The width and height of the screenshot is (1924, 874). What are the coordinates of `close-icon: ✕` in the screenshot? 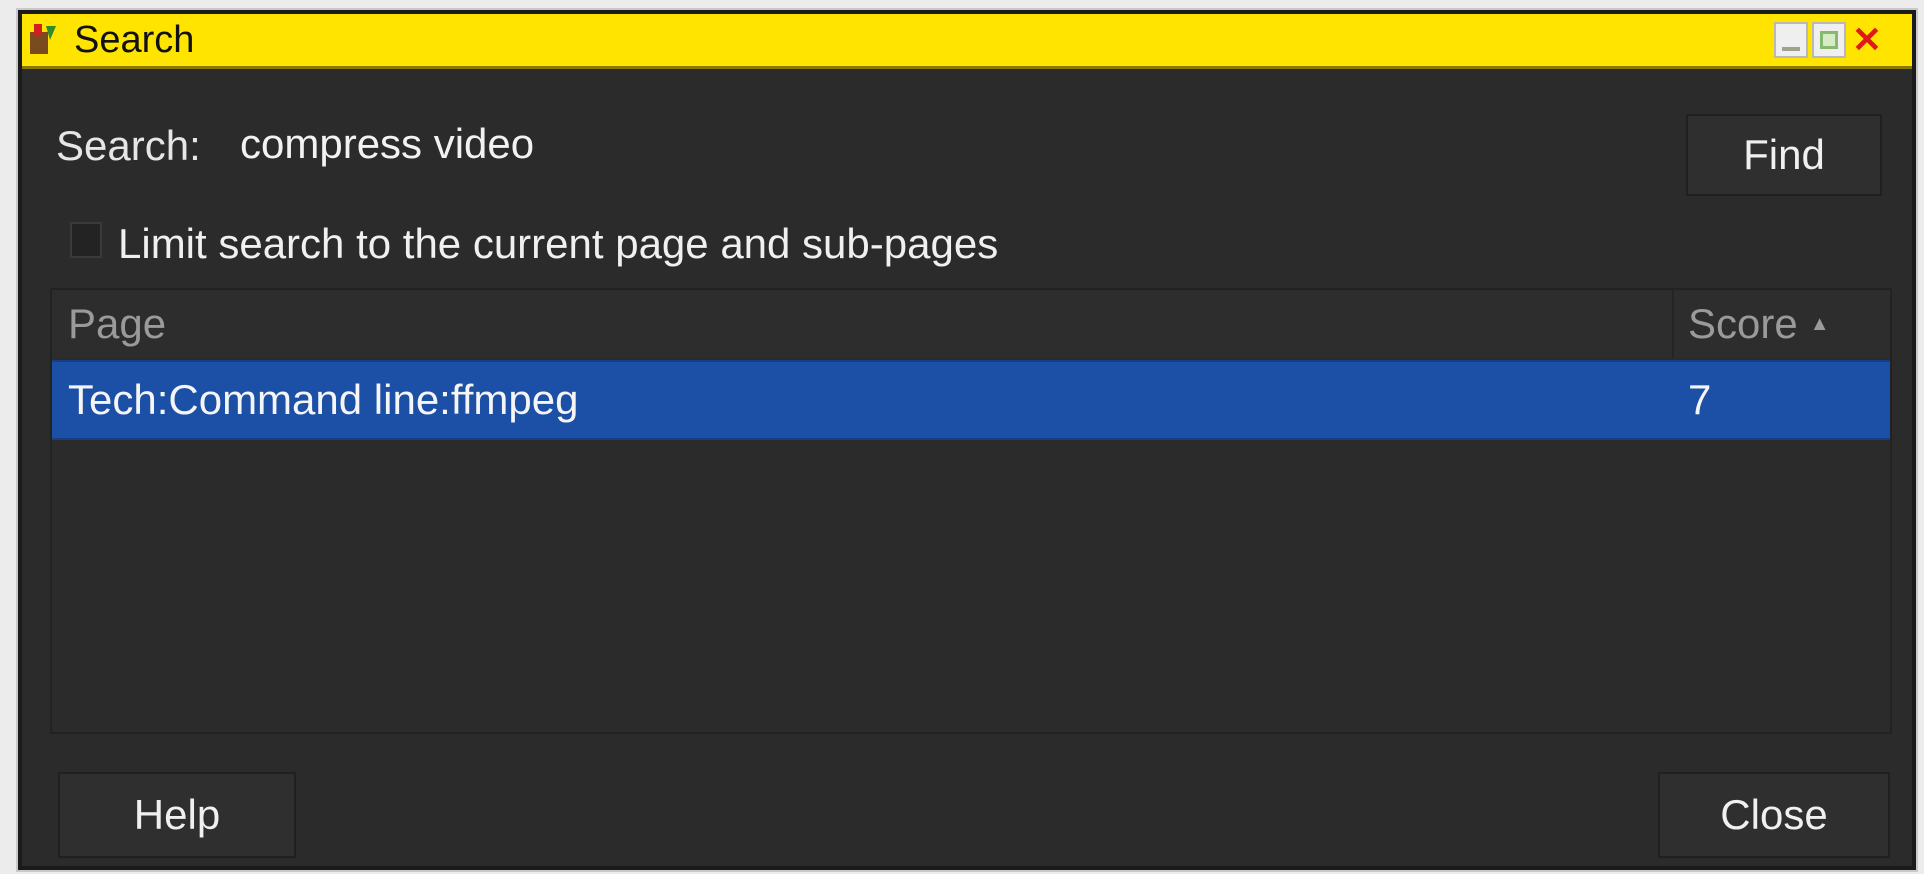 It's located at (1867, 39).